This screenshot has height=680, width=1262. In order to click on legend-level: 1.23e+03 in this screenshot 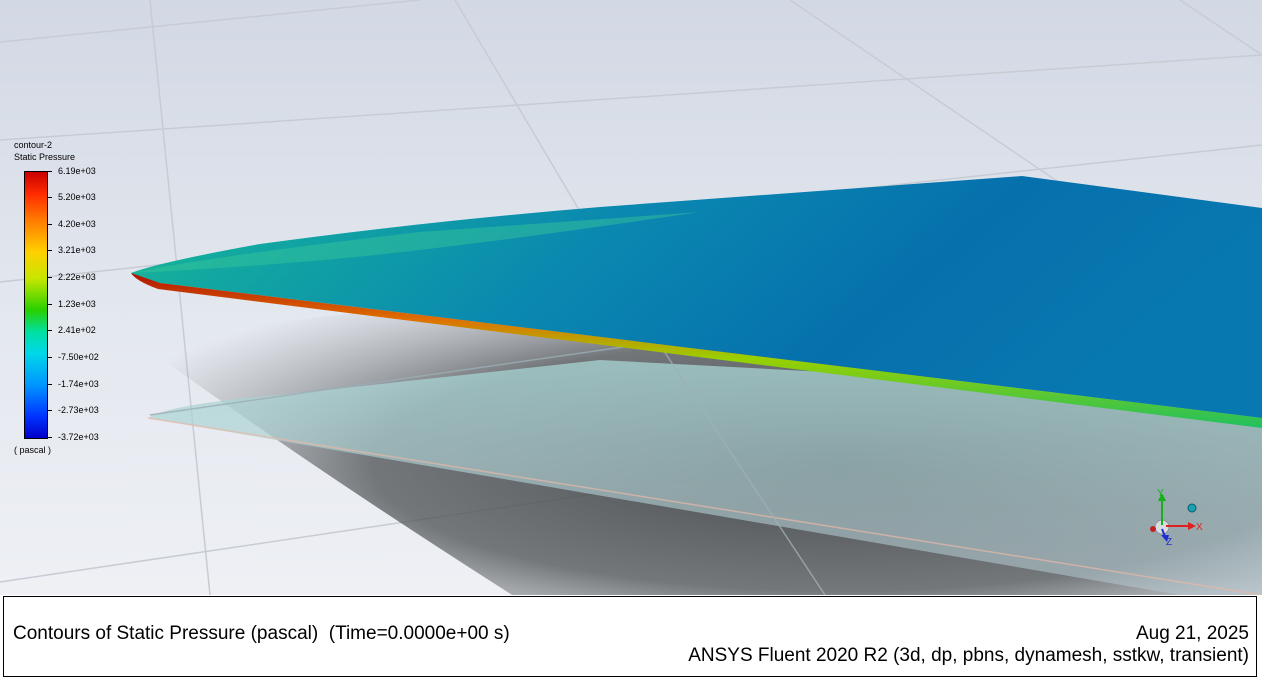, I will do `click(77, 304)`.